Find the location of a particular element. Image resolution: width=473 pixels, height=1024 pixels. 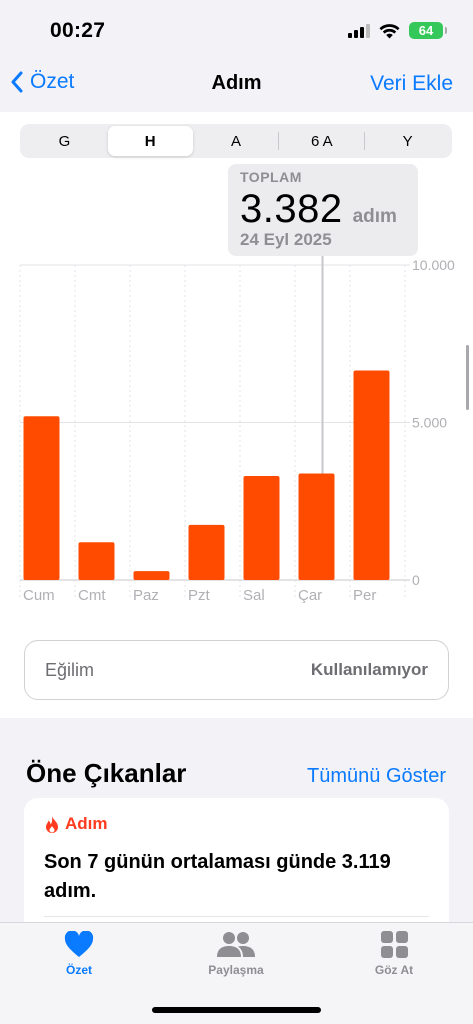

x-tick-label: Cum is located at coordinates (39, 595).